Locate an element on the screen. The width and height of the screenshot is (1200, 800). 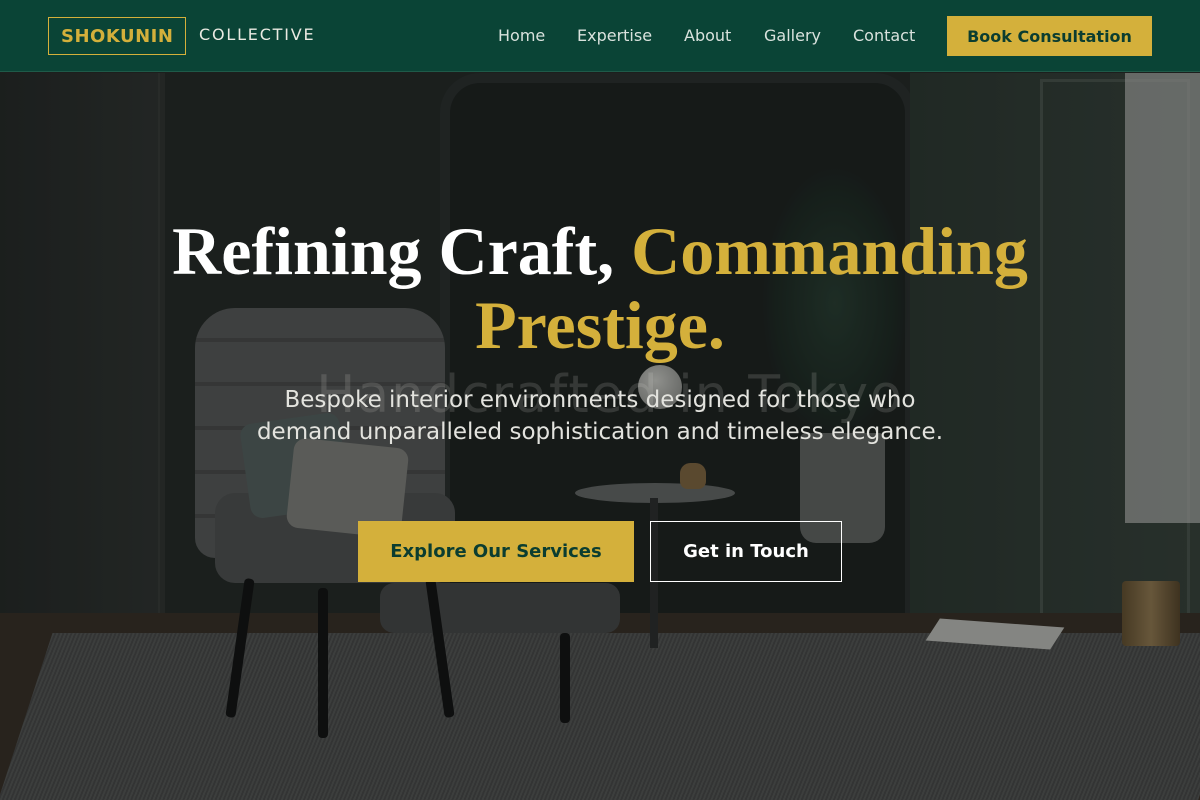
nav-home: Home is located at coordinates (521, 35).